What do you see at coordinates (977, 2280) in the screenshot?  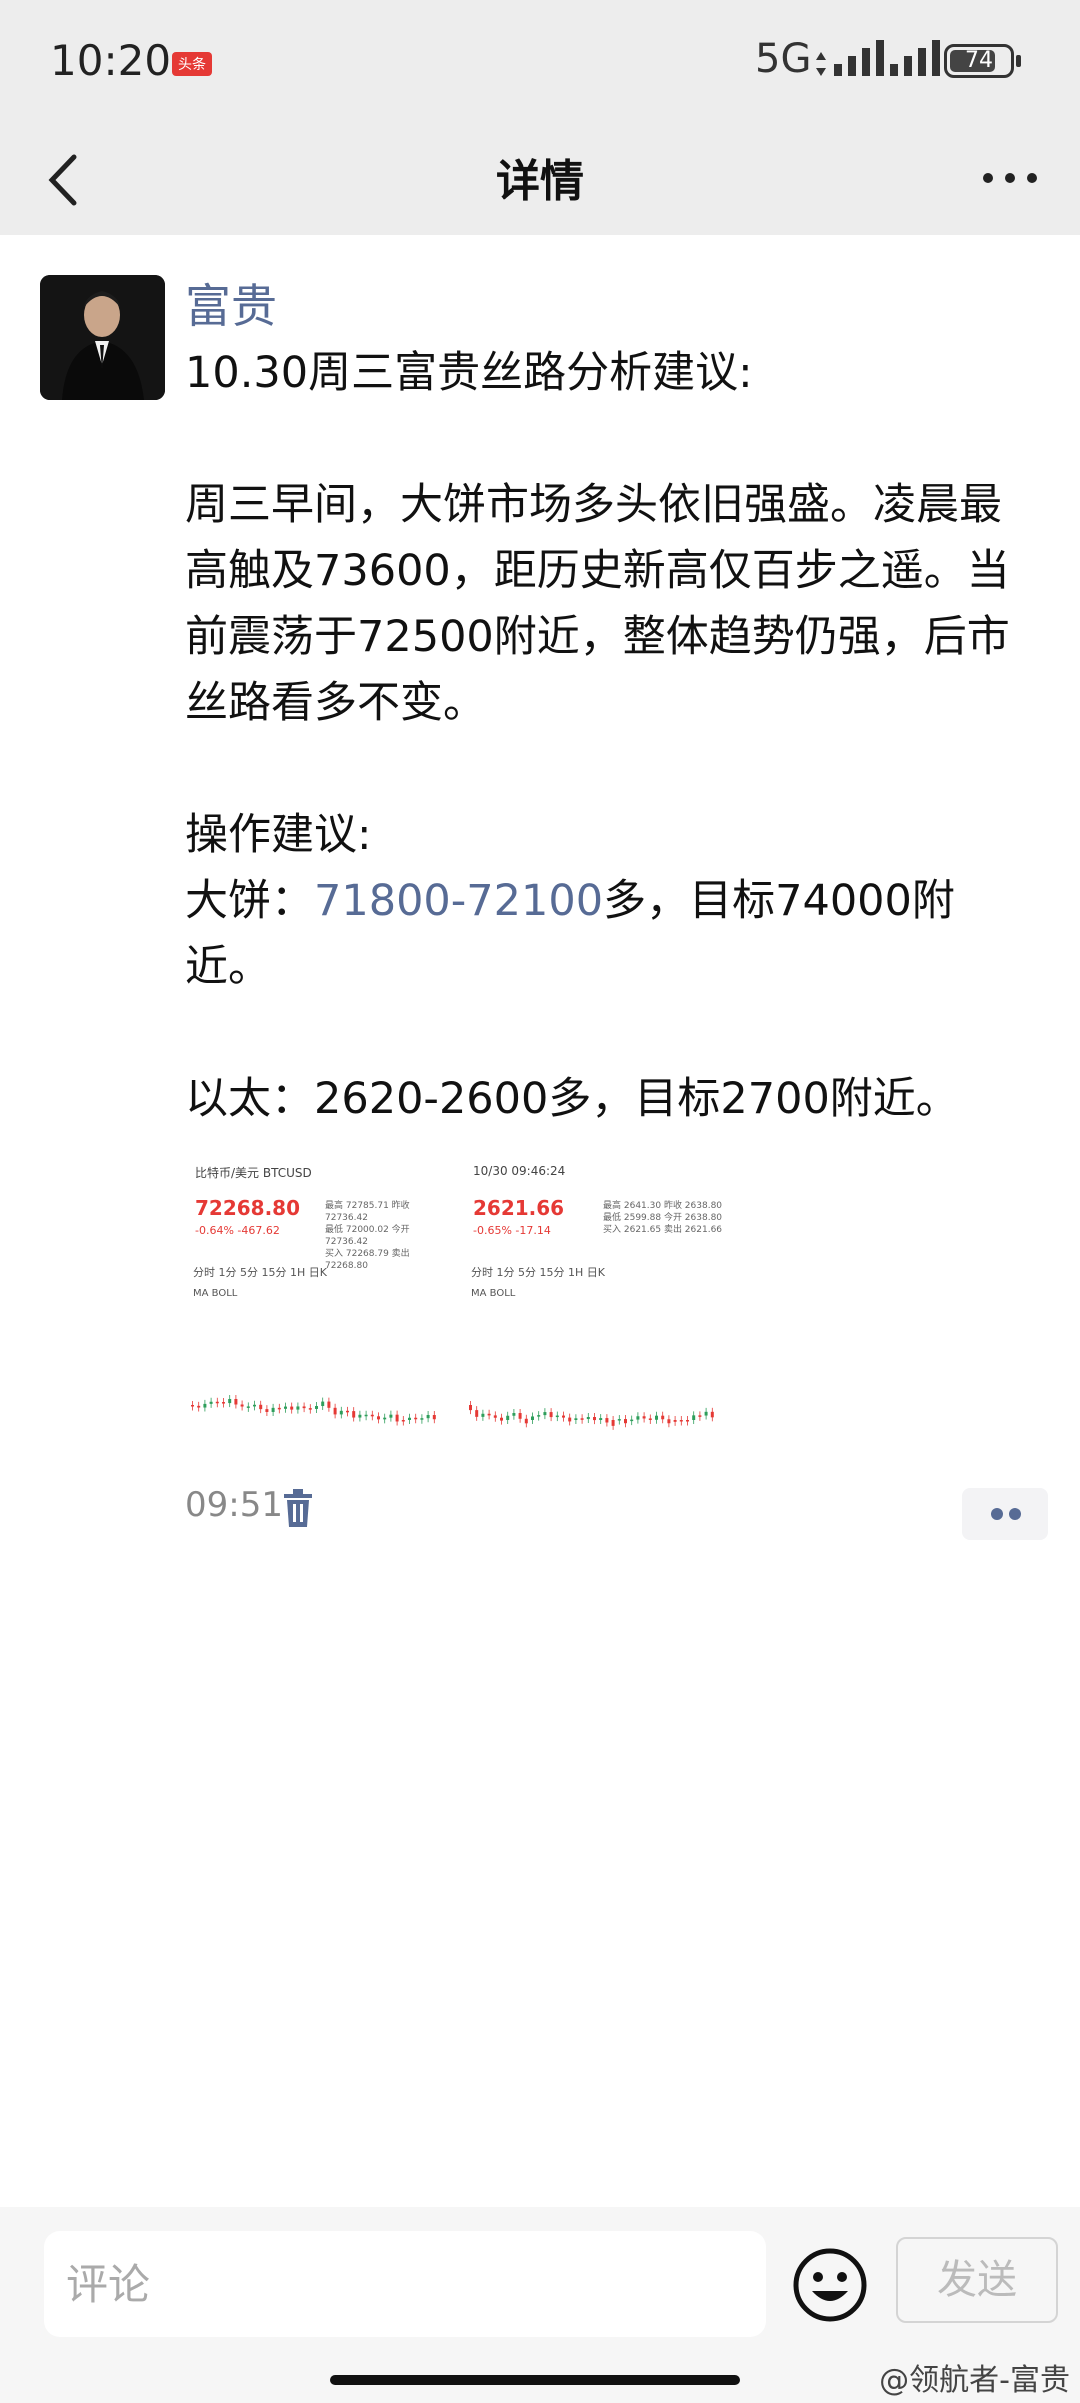 I see `send-button: 发送` at bounding box center [977, 2280].